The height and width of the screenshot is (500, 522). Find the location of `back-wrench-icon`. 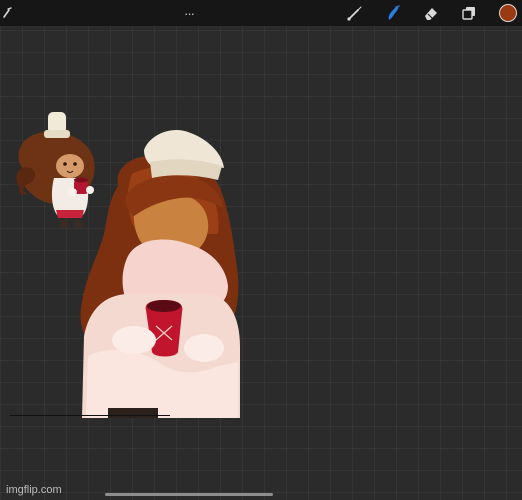

back-wrench-icon is located at coordinates (7, 12).